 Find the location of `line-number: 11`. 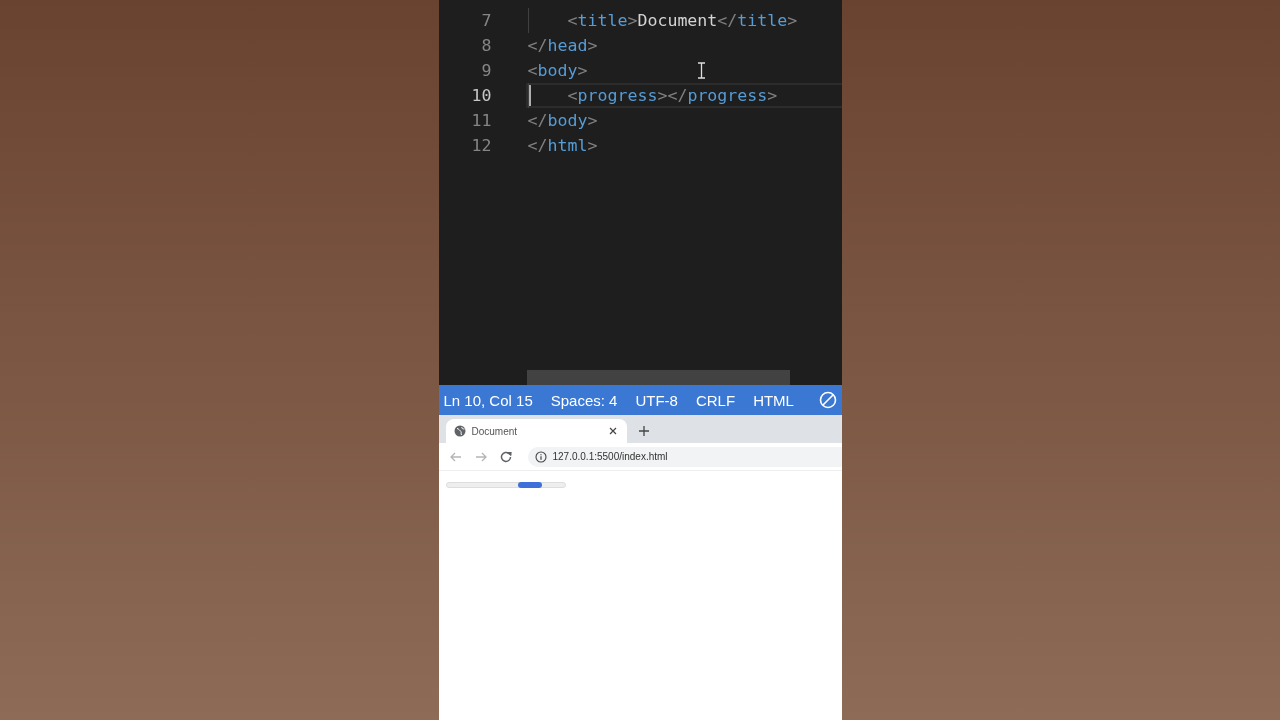

line-number: 11 is located at coordinates (481, 120).